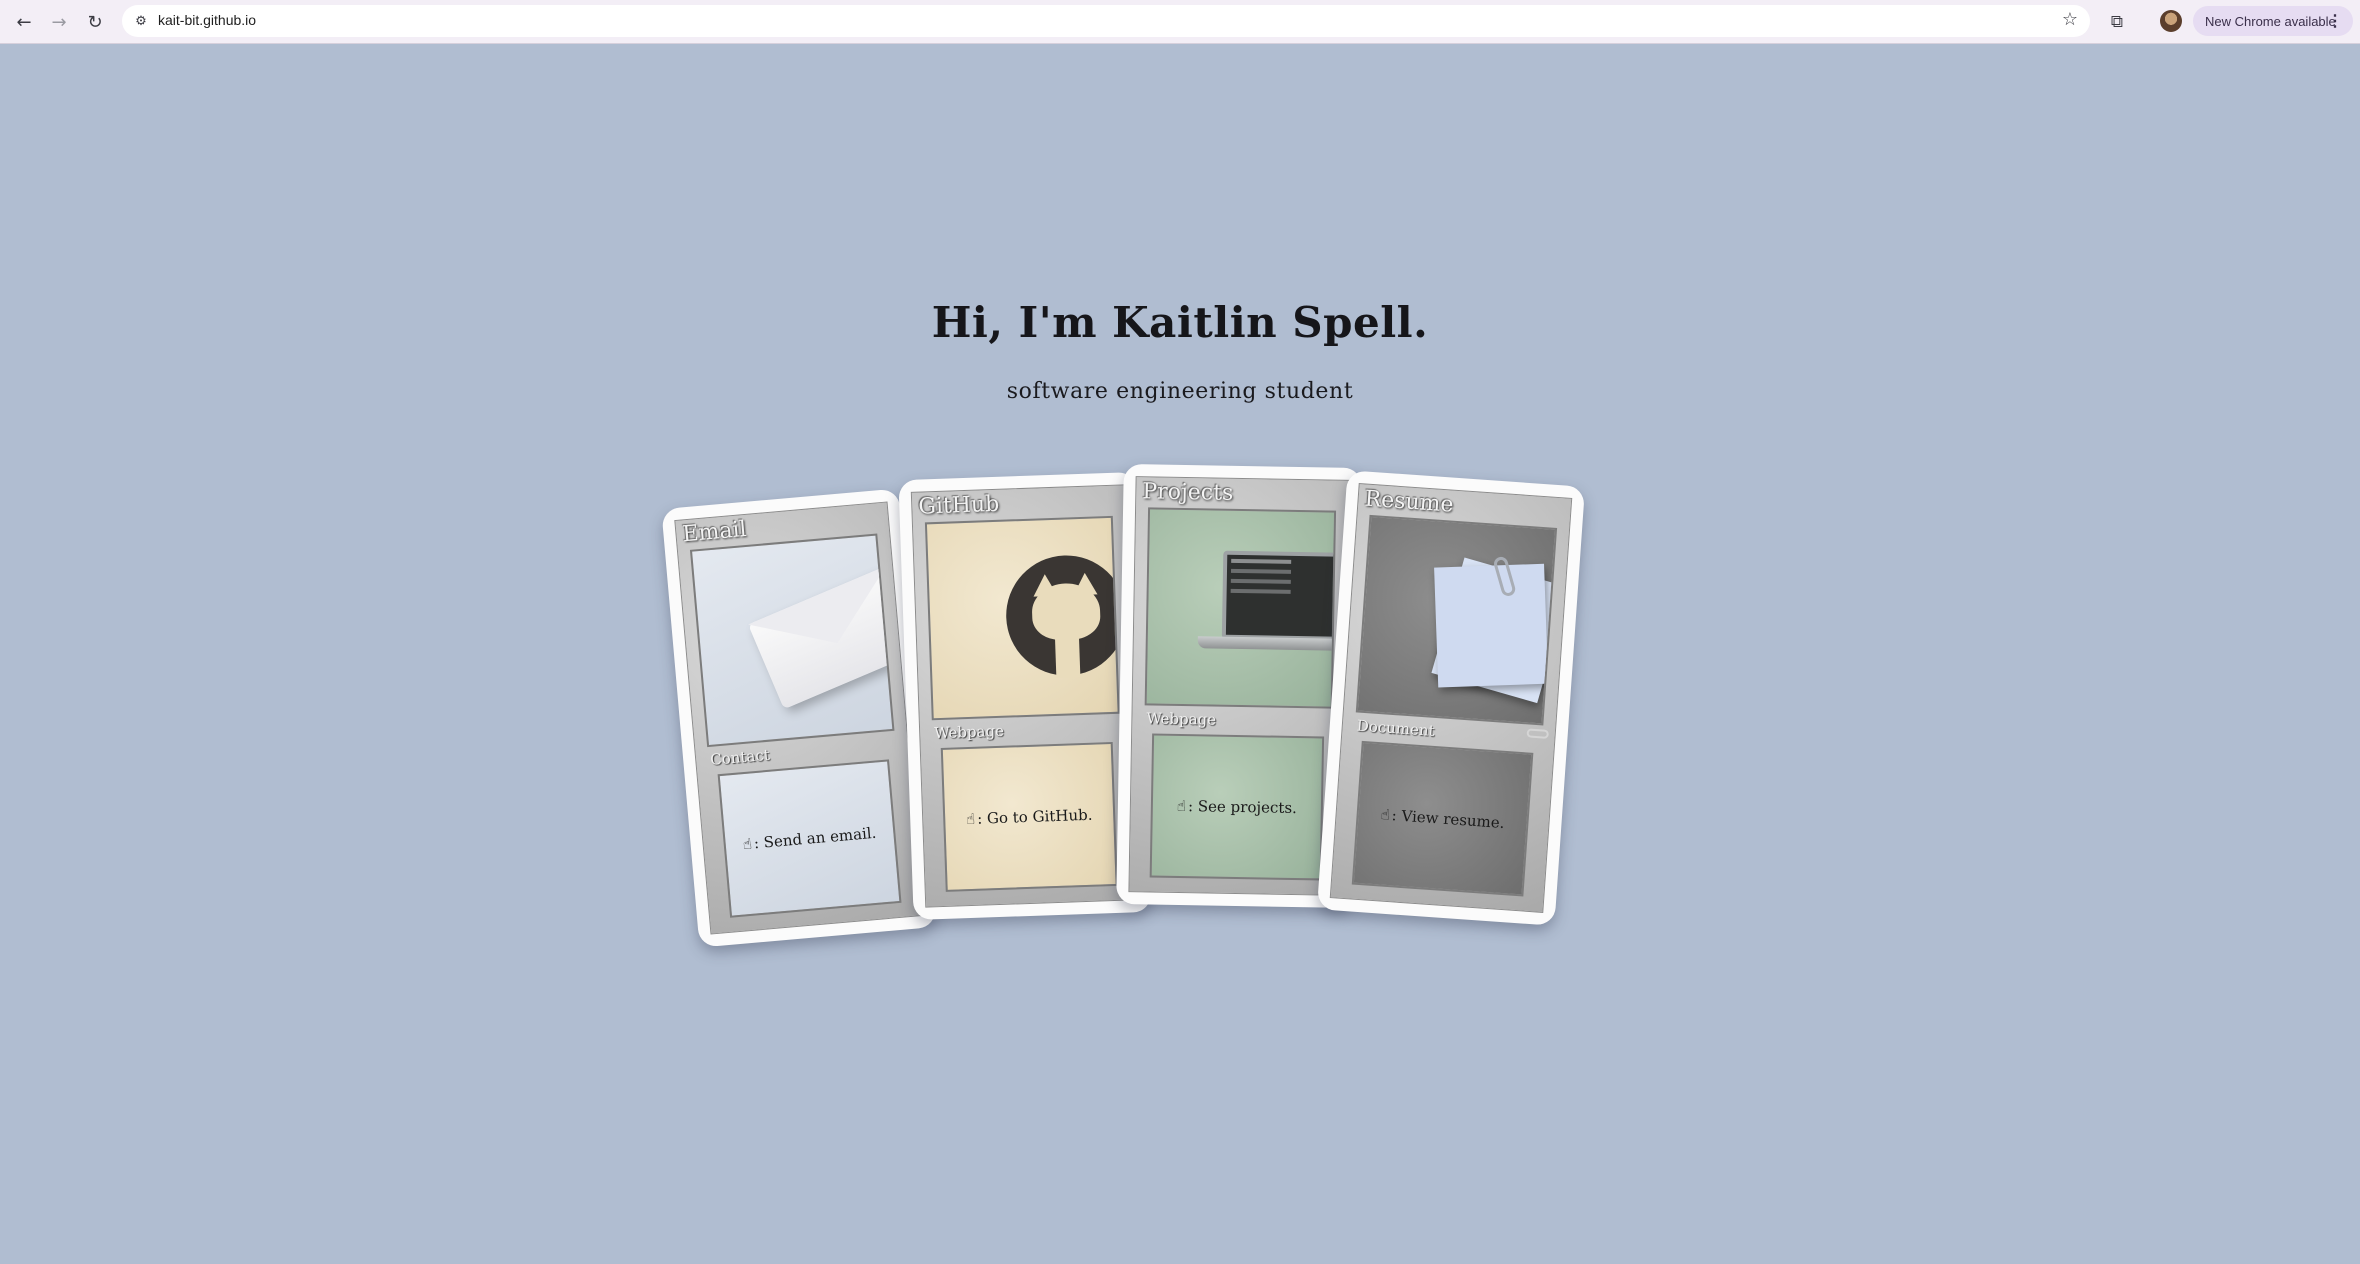  What do you see at coordinates (821, 637) in the screenshot?
I see `envelope-icon` at bounding box center [821, 637].